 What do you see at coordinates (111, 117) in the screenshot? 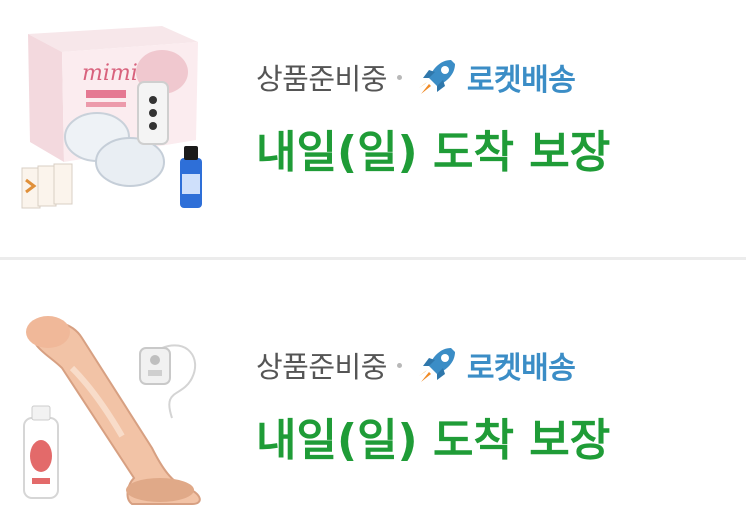
I see `product-image: mimi` at bounding box center [111, 117].